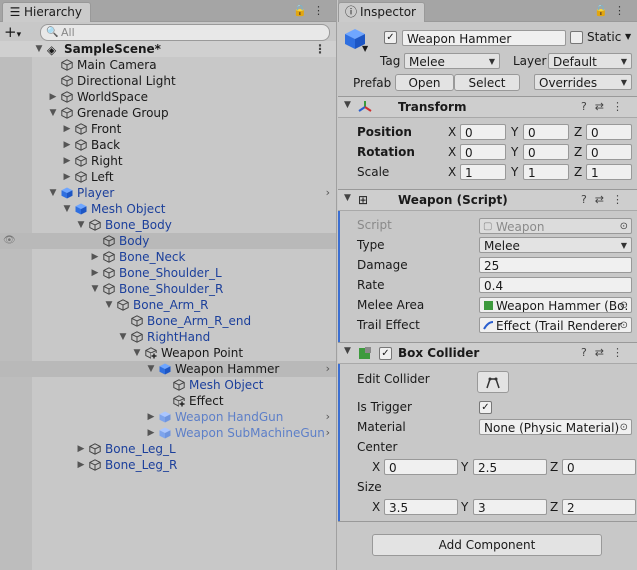 The height and width of the screenshot is (570, 637). What do you see at coordinates (320, 49) in the screenshot?
I see `scene-menu-icon: ⋮` at bounding box center [320, 49].